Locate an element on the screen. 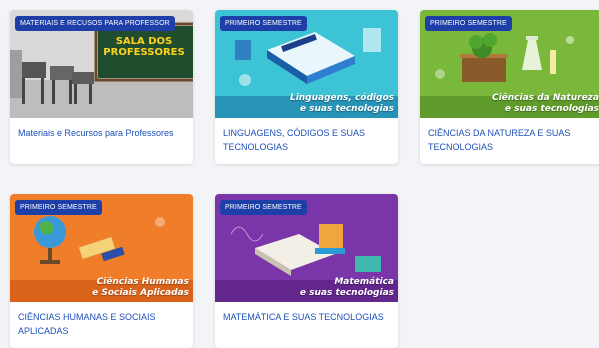 The height and width of the screenshot is (348, 599). thumbnail-banner: Linguagens, códigos e suas tecnologias is located at coordinates (342, 104).